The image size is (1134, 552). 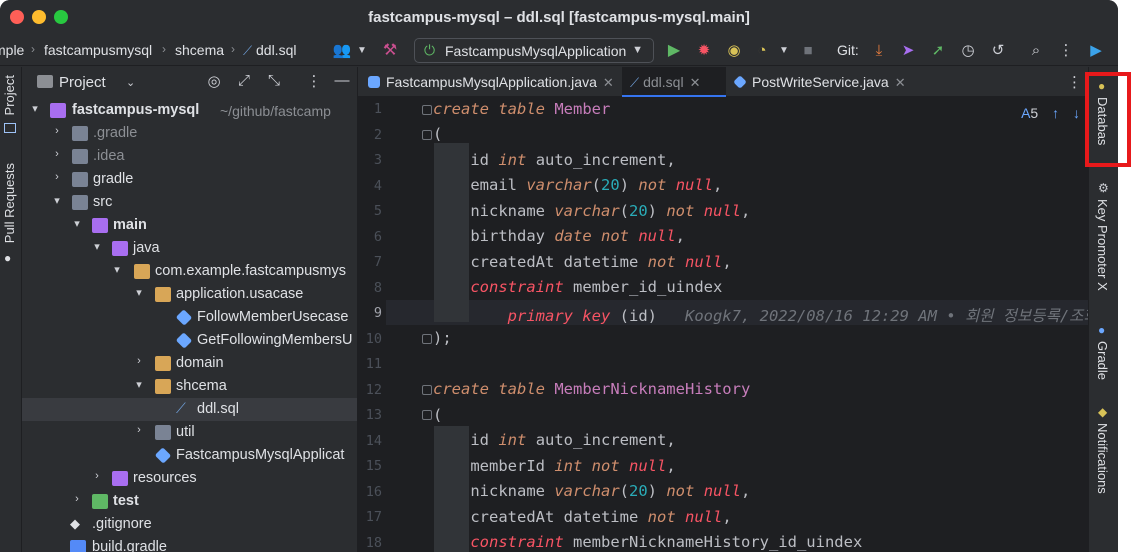 I want to click on rollback-icon: ↺, so click(x=998, y=50).